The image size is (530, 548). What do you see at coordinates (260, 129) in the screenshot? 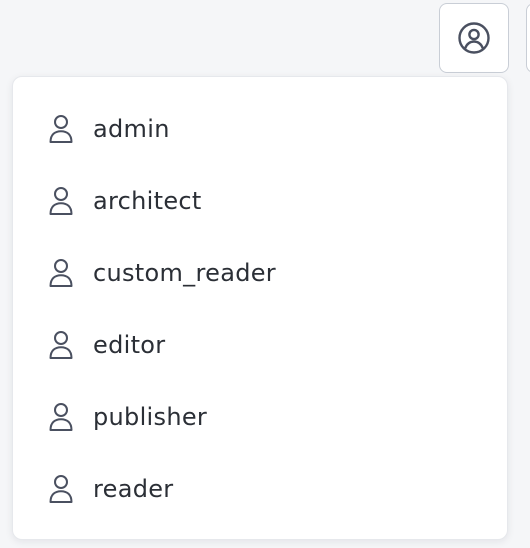
I see `menu-item-admin: admin` at bounding box center [260, 129].